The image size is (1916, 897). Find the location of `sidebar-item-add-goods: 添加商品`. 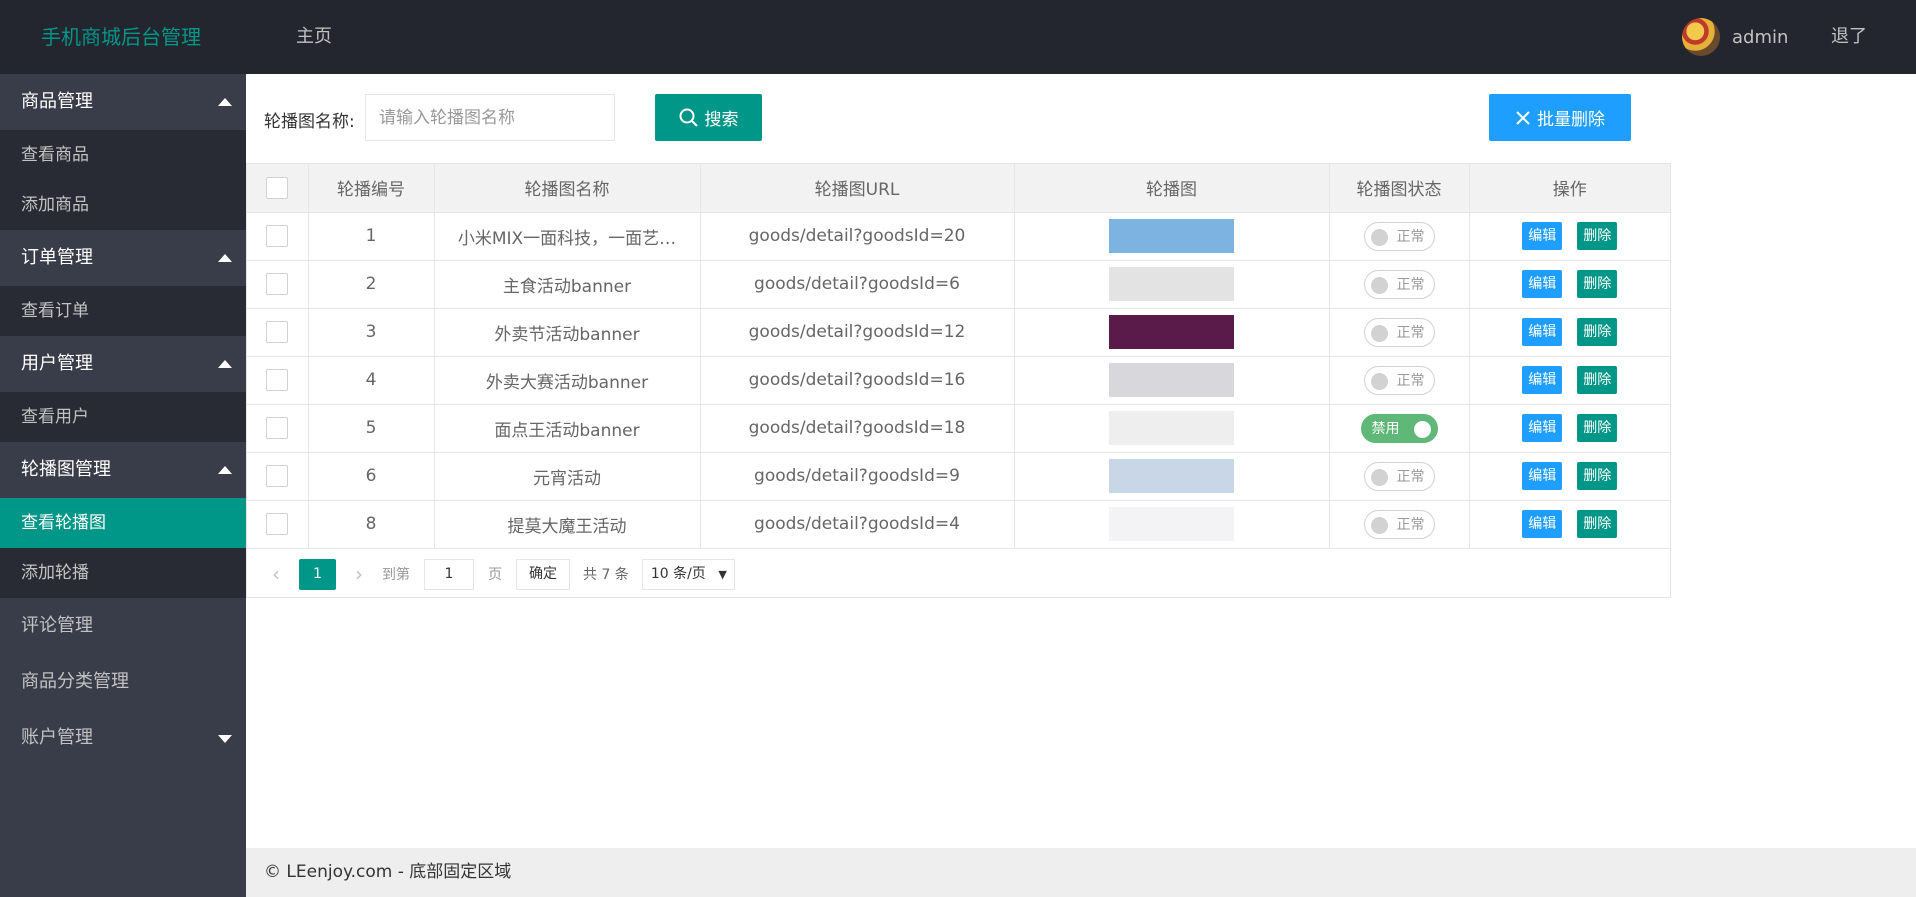

sidebar-item-add-goods: 添加商品 is located at coordinates (123, 205).